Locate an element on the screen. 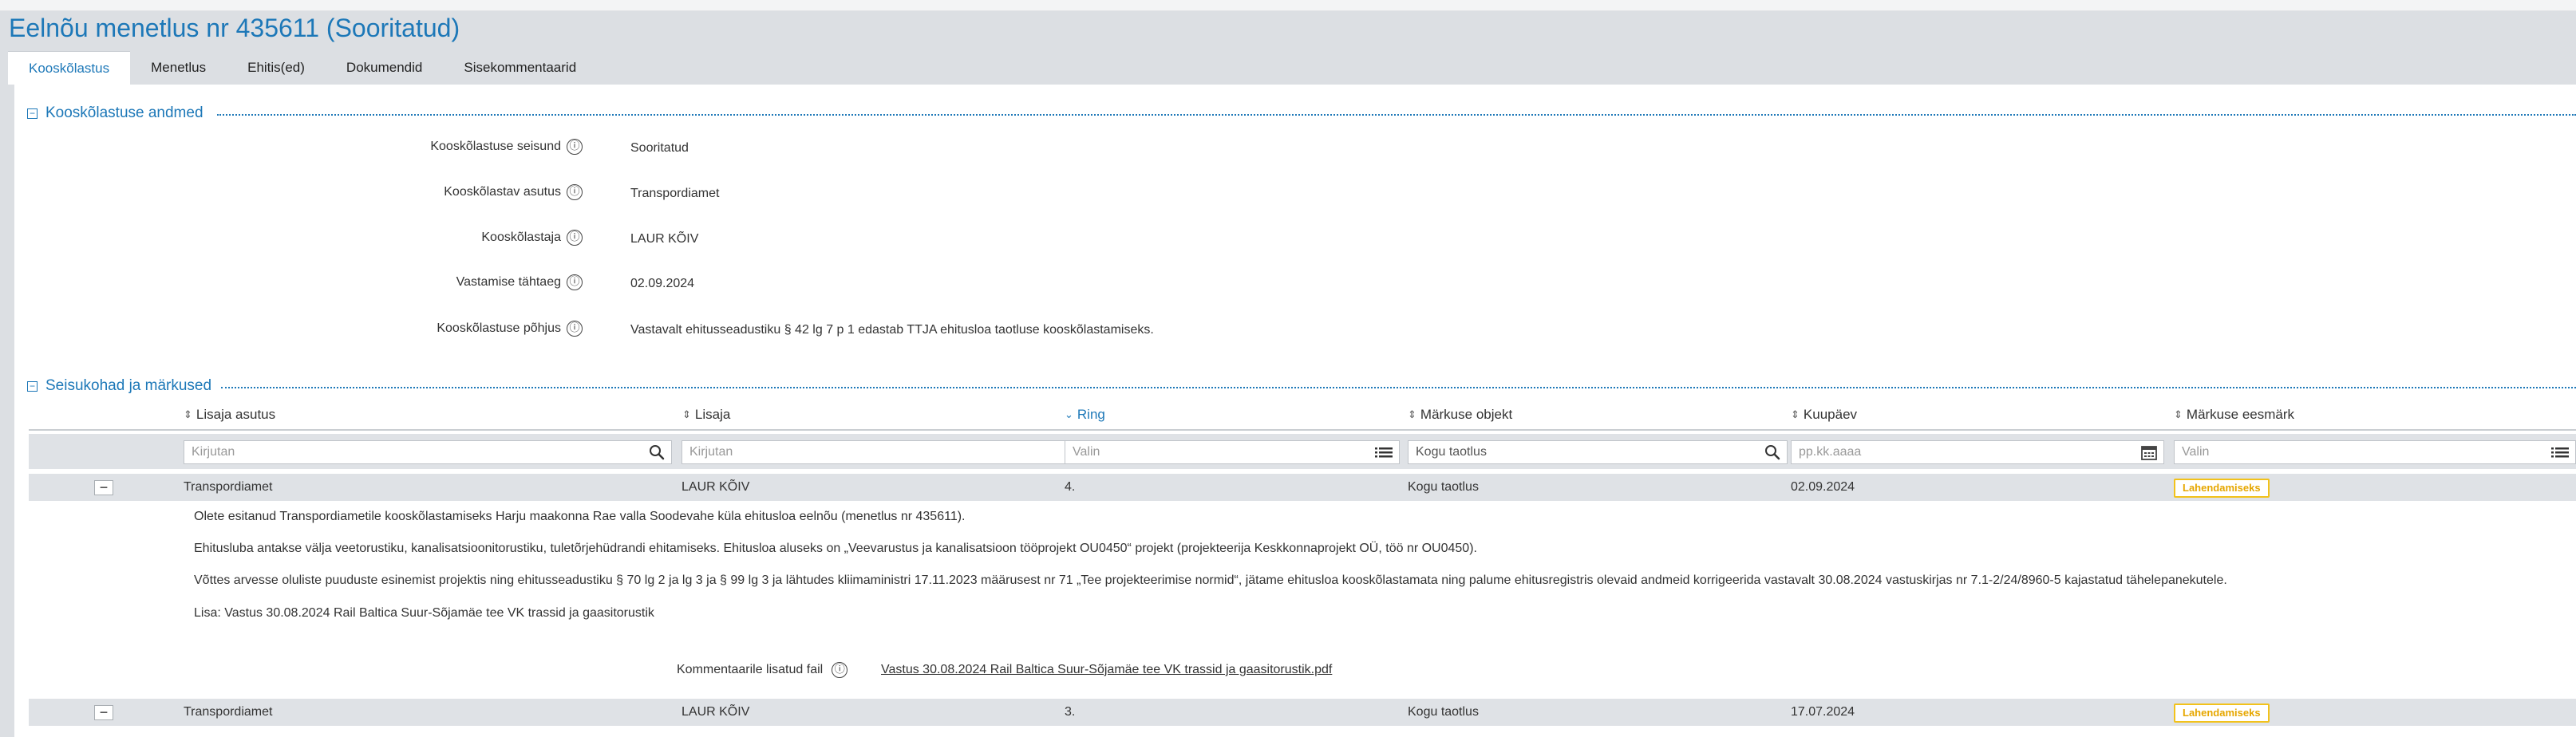  remarks-section-header: − Seisukohad ja märkused is located at coordinates (123, 386).